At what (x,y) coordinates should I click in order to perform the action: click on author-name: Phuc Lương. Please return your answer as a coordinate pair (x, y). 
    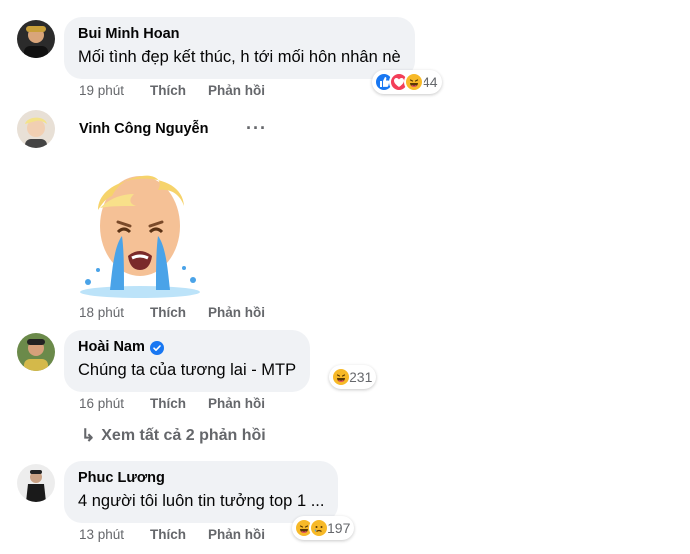
    Looking at the image, I should click on (201, 478).